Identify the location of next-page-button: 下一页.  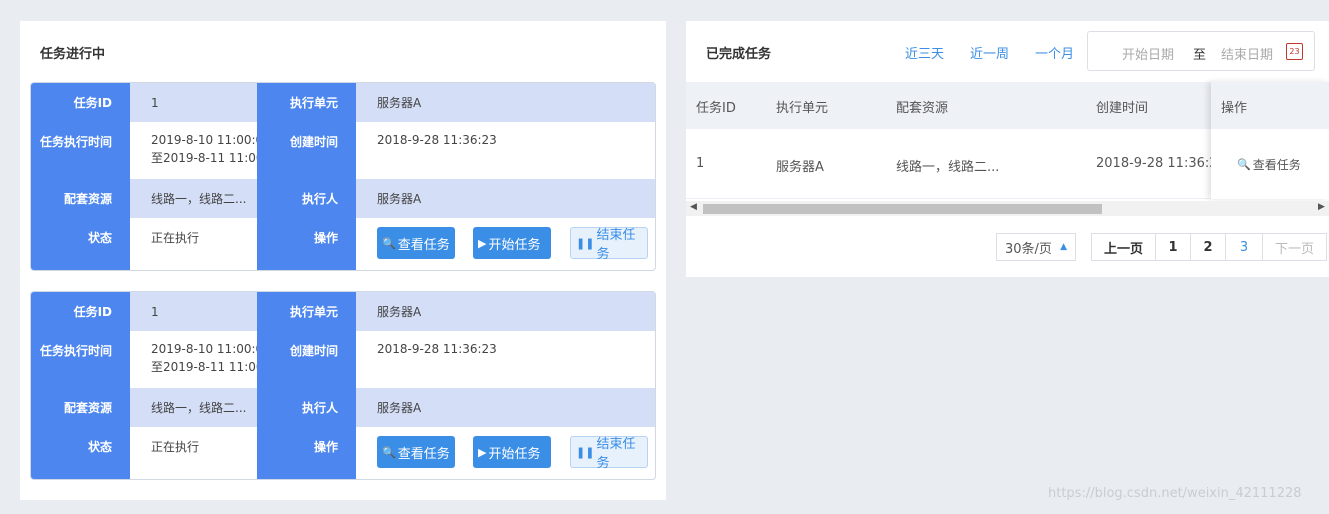
(1294, 247).